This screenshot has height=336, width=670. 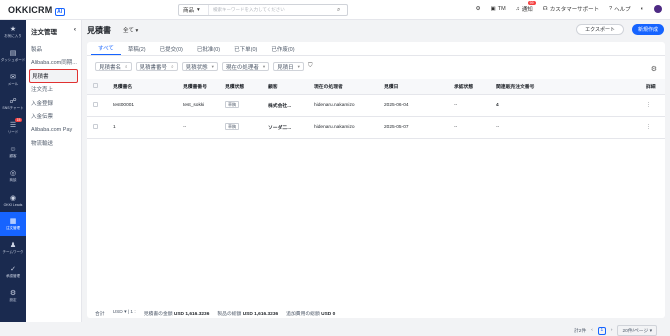 What do you see at coordinates (417, 105) in the screenshot?
I see `cell-date: 2025-06-04` at bounding box center [417, 105].